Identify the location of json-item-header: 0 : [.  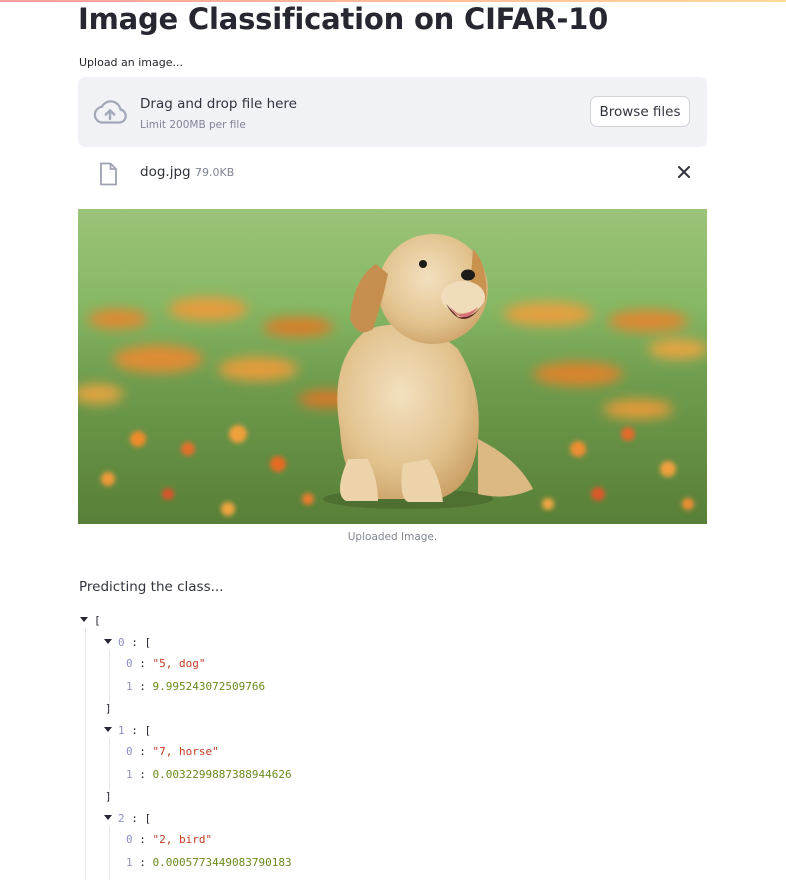
(135, 642).